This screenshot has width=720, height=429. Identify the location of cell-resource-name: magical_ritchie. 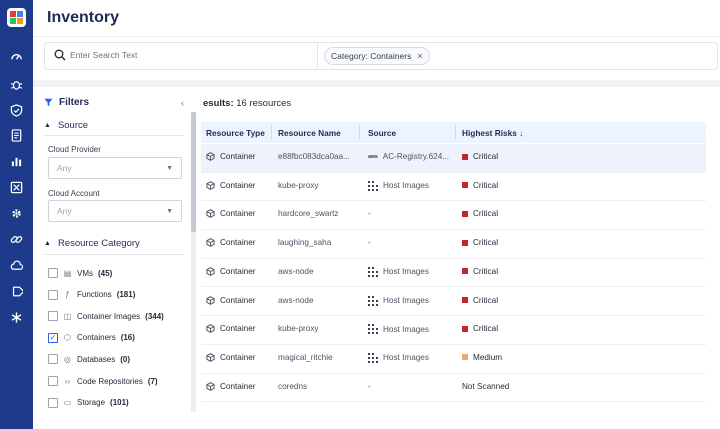
(318, 357).